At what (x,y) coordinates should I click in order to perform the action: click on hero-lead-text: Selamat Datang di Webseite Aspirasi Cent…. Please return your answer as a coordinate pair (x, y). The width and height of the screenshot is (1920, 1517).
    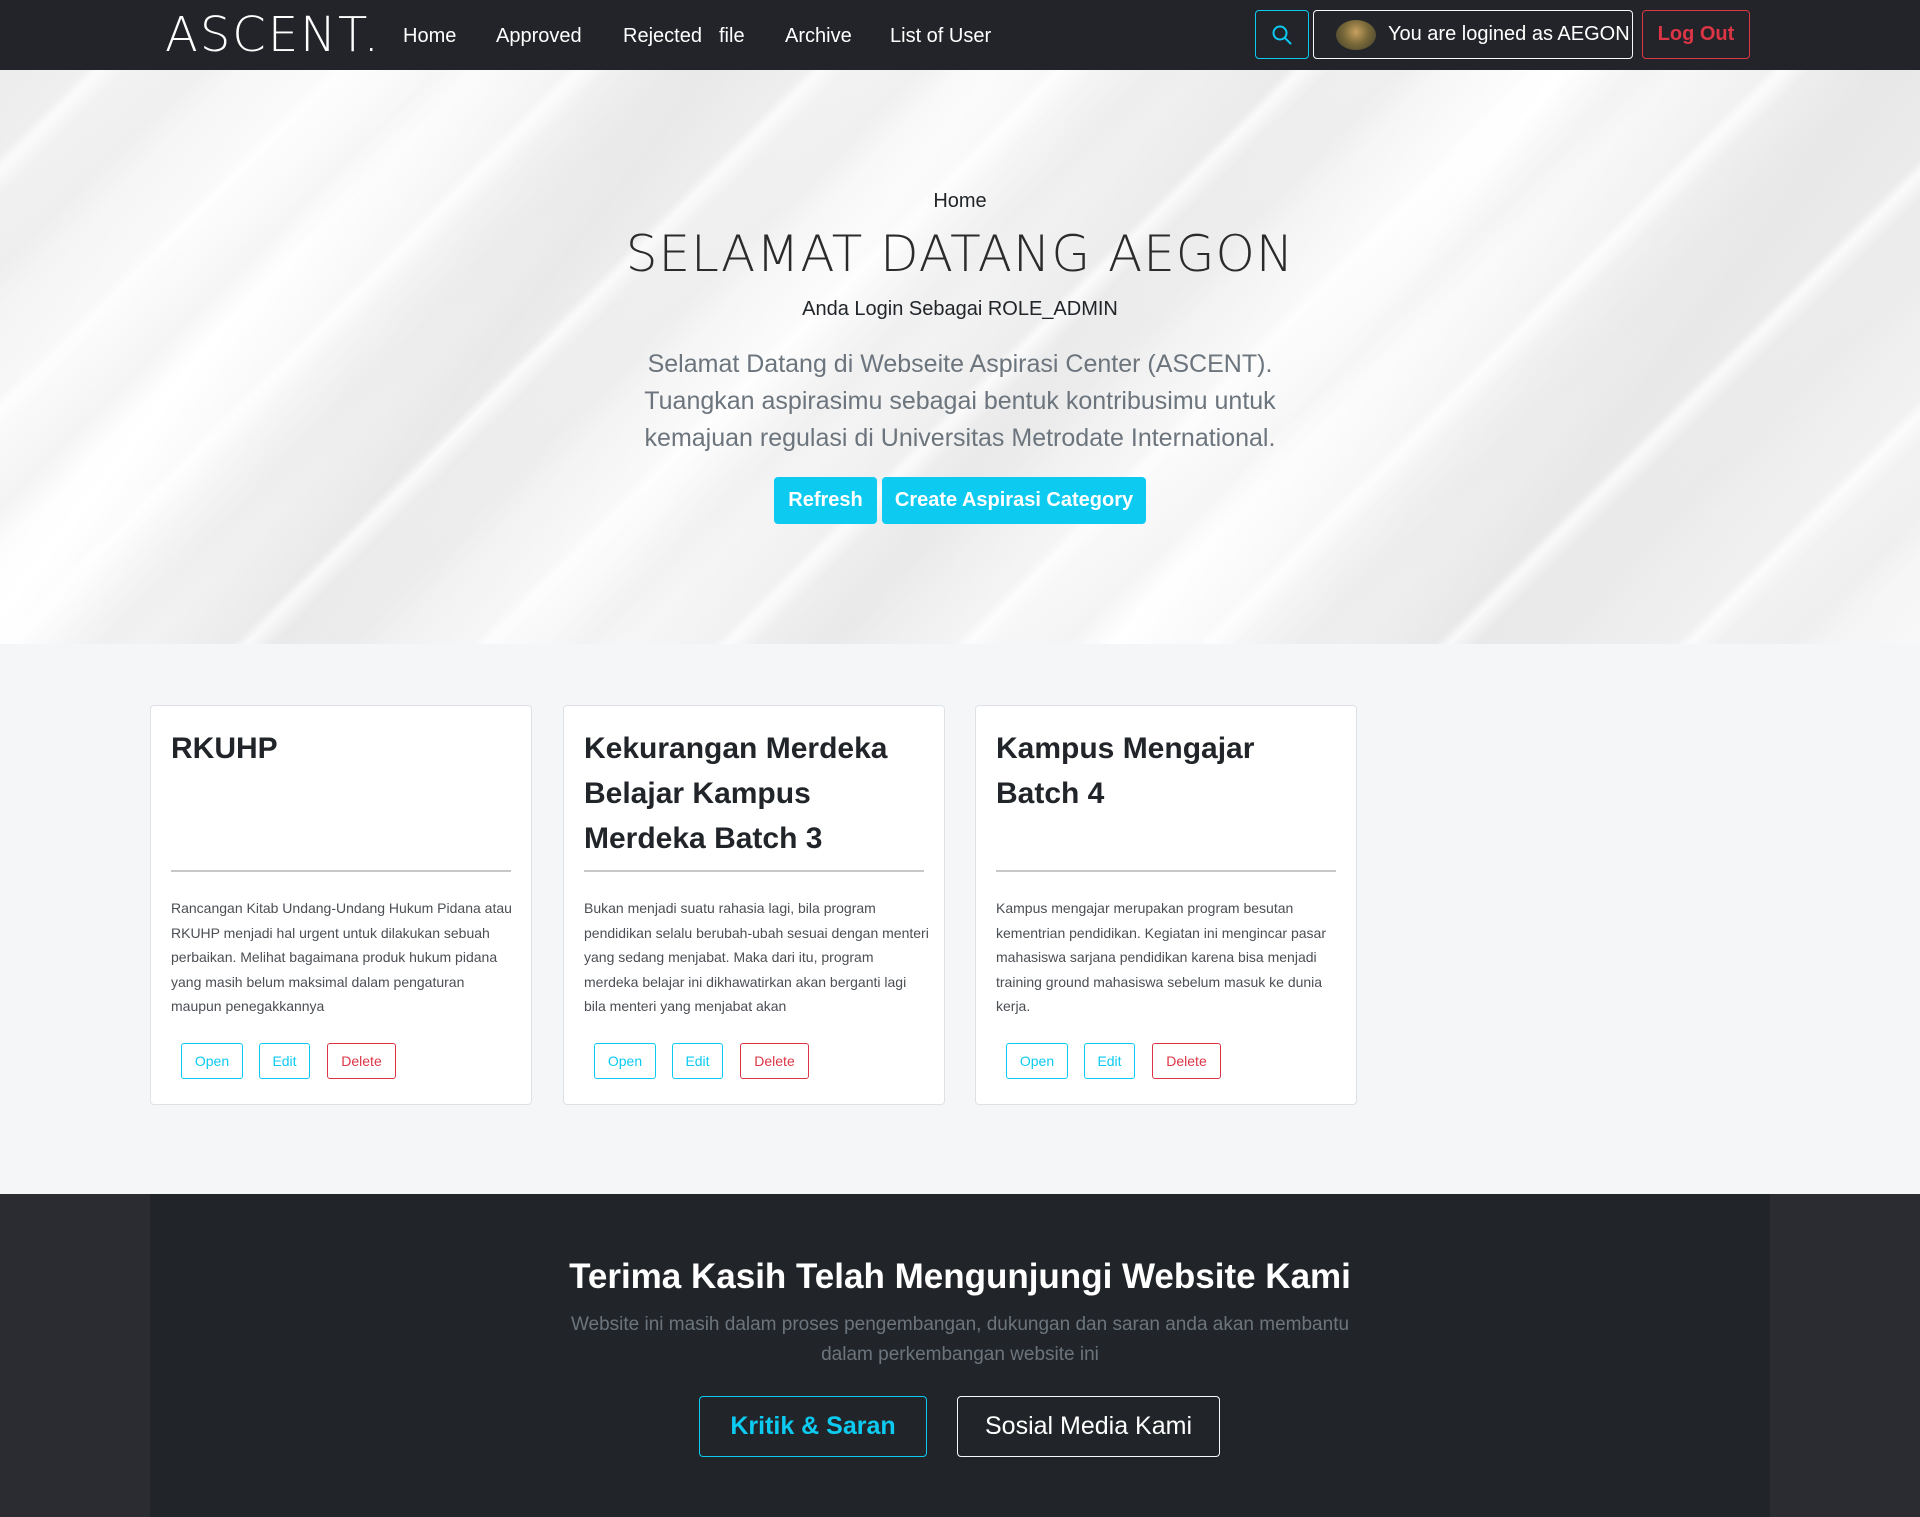
    Looking at the image, I should click on (960, 401).